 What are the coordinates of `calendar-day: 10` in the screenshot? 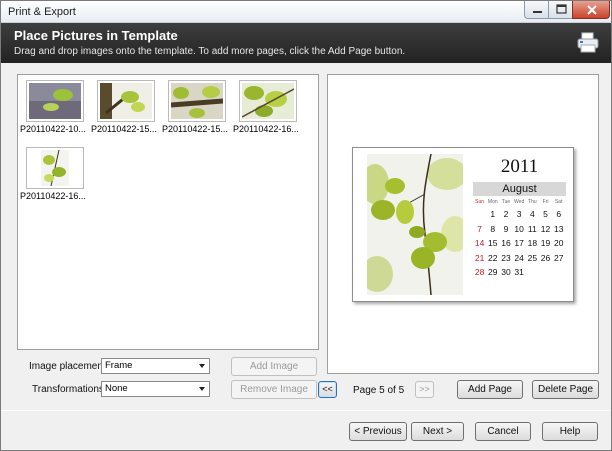 It's located at (519, 228).